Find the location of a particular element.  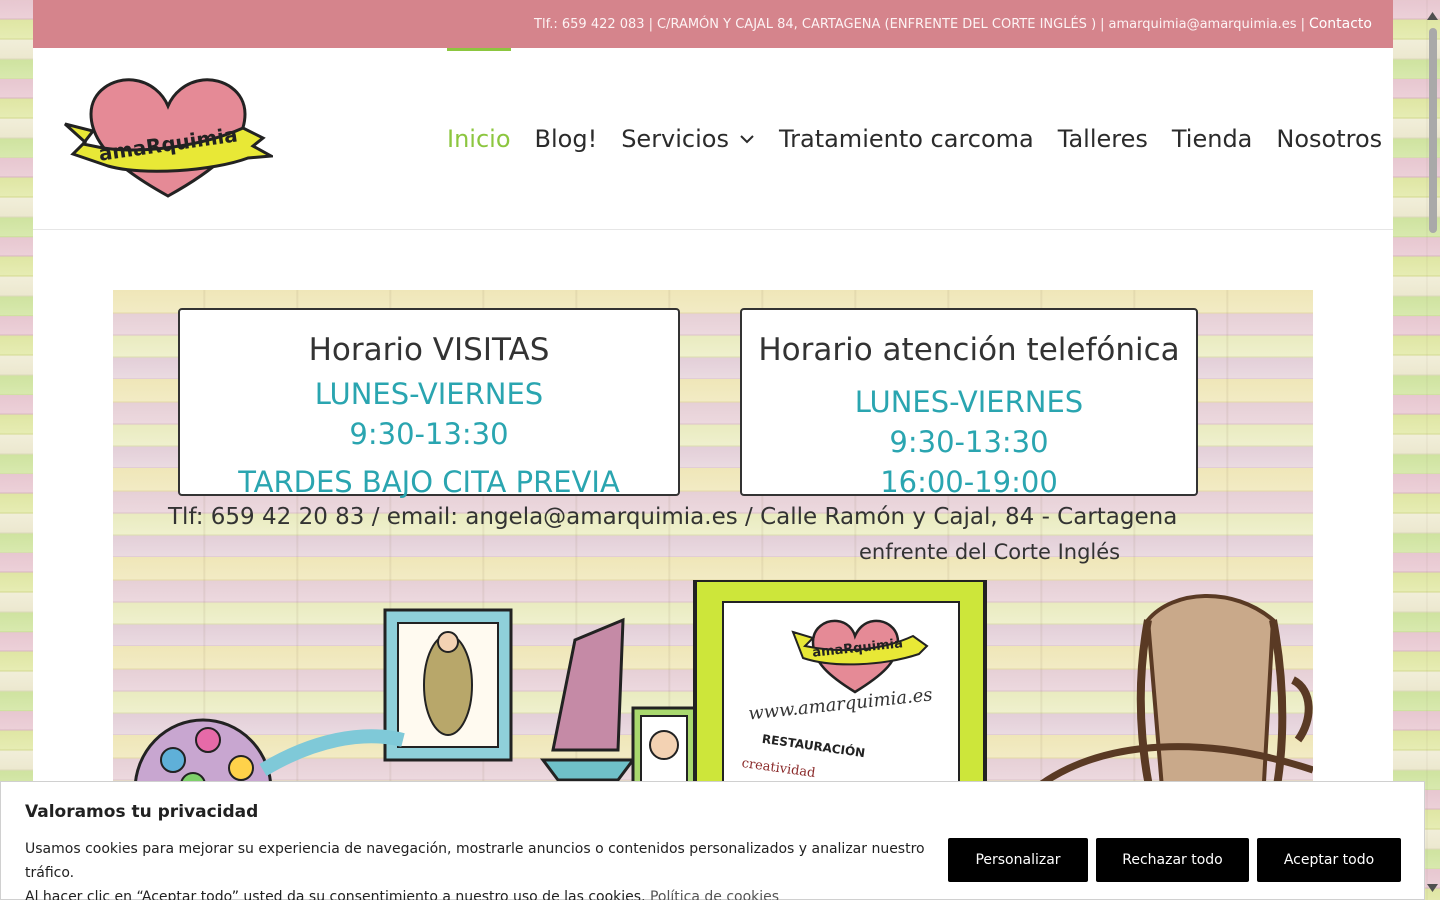

nav-item-talleres: Talleres is located at coordinates (1103, 139).